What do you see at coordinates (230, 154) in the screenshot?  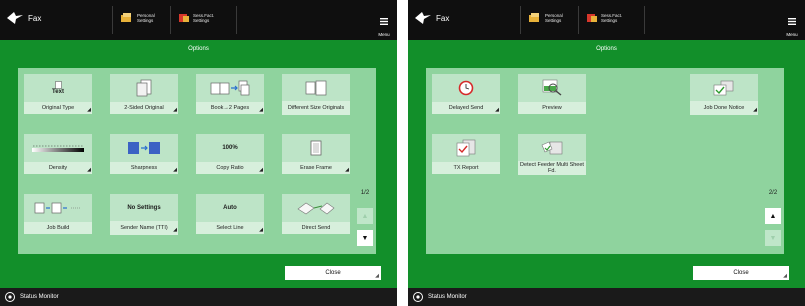 I see `option-copy-ratio: 100% Copy Ratio ◢` at bounding box center [230, 154].